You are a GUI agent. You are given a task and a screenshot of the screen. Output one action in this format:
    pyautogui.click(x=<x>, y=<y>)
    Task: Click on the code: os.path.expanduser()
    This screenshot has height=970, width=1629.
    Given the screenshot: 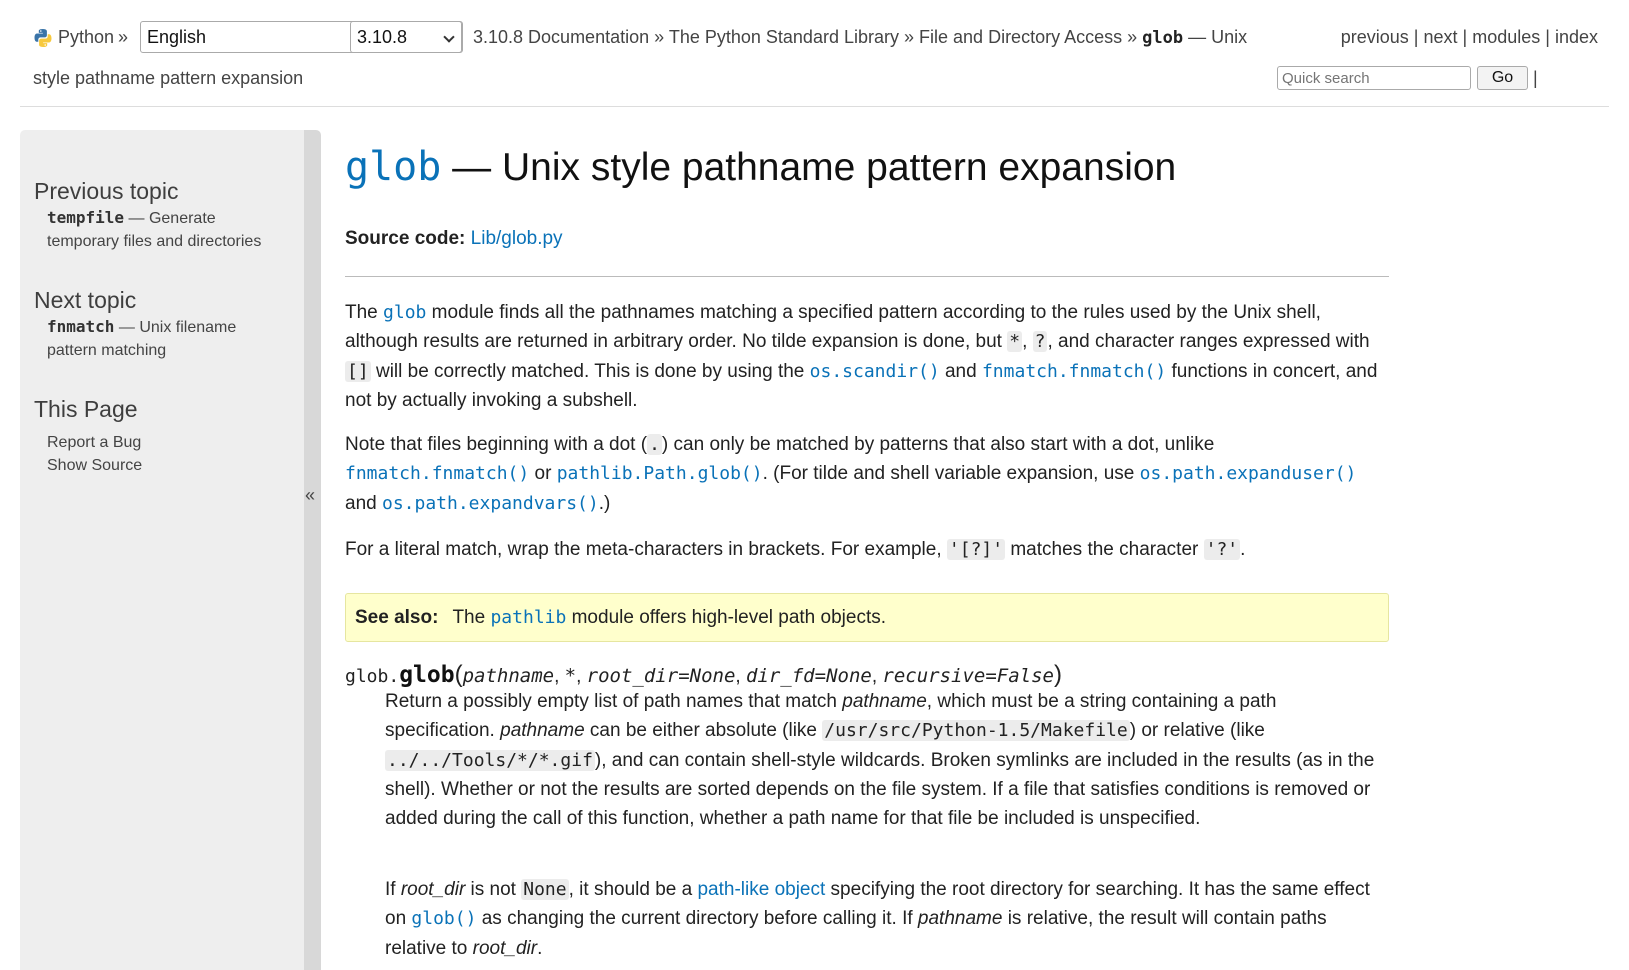 What is the action you would take?
    pyautogui.click(x=1248, y=474)
    